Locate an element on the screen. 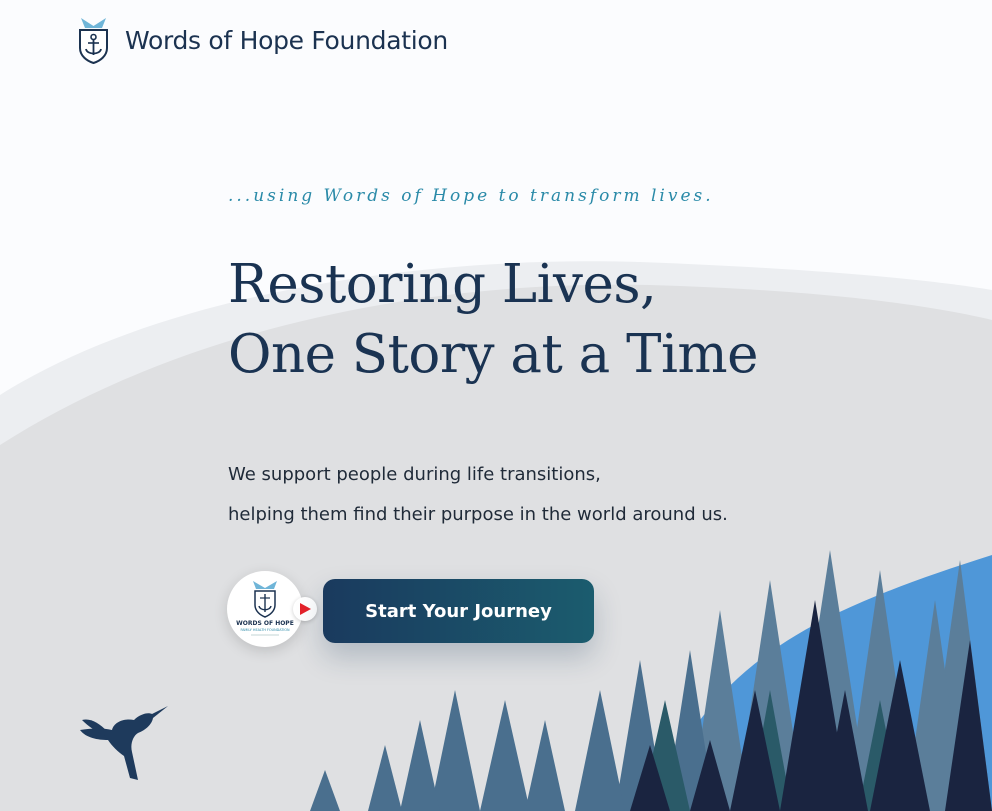 This screenshot has height=811, width=992. badge-title: WORDS OF HOPE is located at coordinates (265, 623).